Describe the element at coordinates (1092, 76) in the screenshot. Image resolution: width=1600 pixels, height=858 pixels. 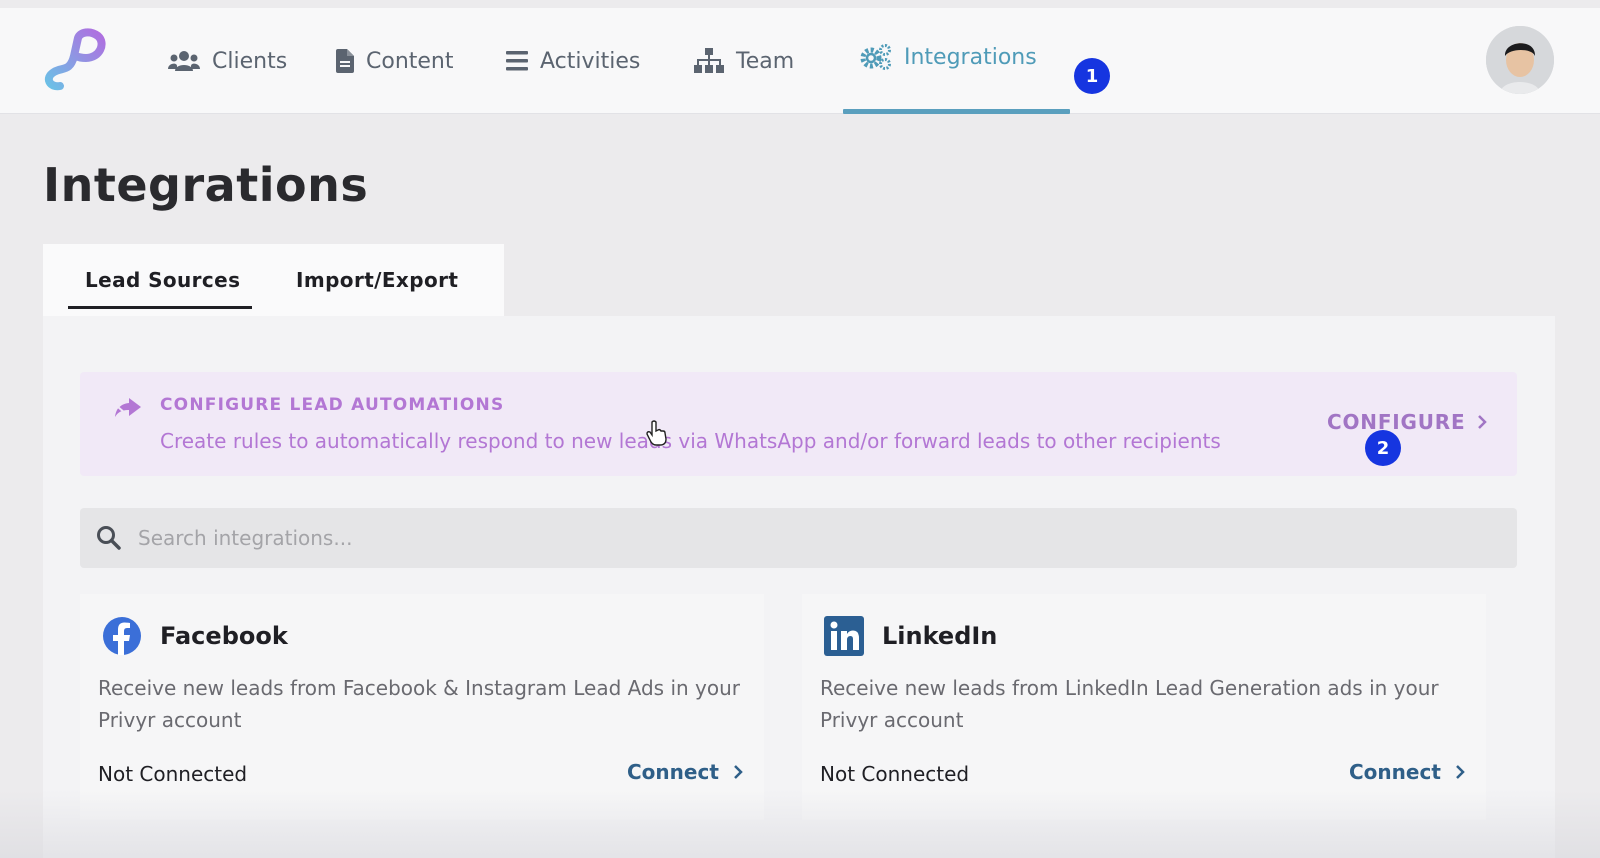
I see `step-marker-1: 1` at that location.